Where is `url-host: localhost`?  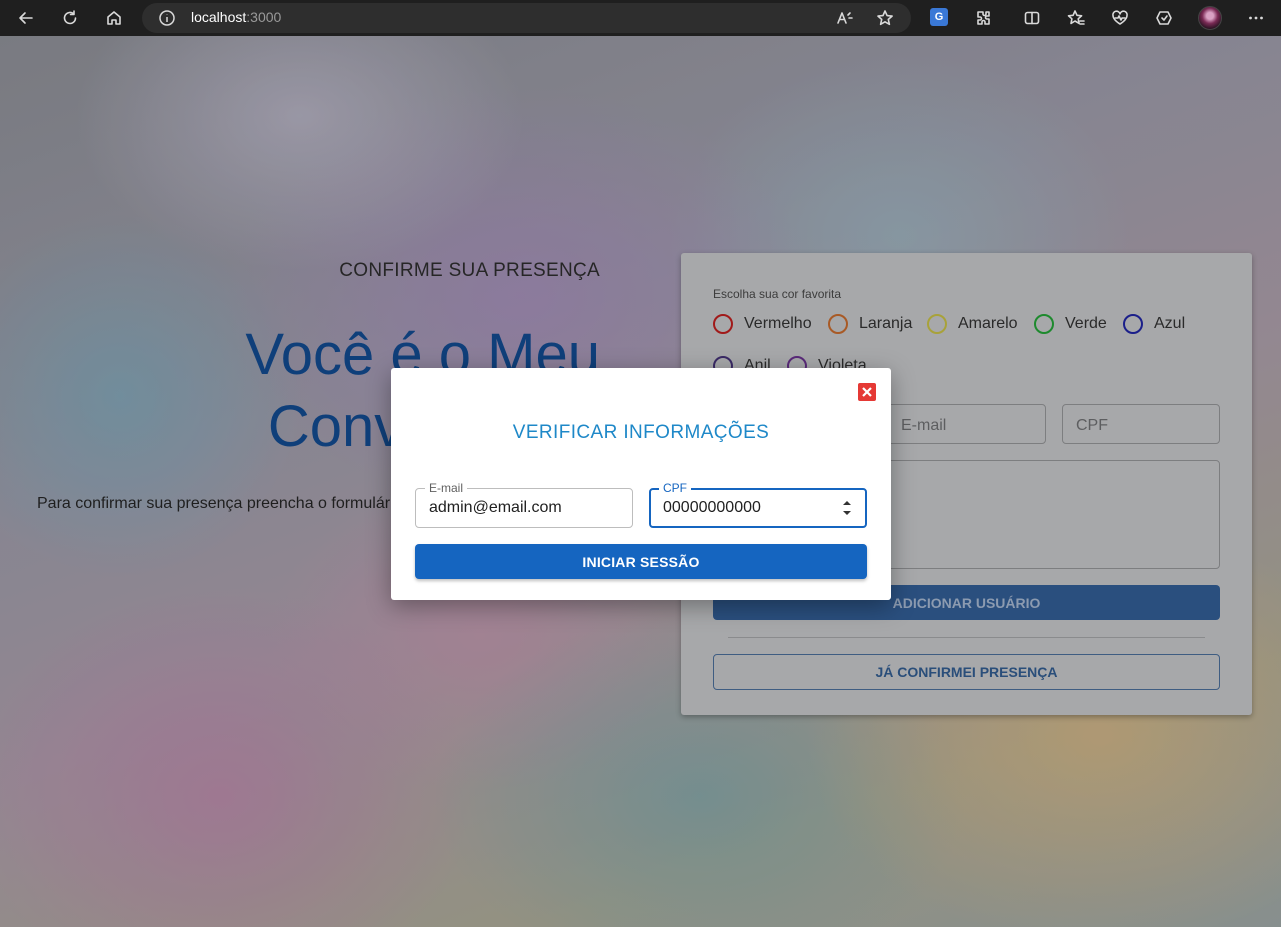 url-host: localhost is located at coordinates (219, 17).